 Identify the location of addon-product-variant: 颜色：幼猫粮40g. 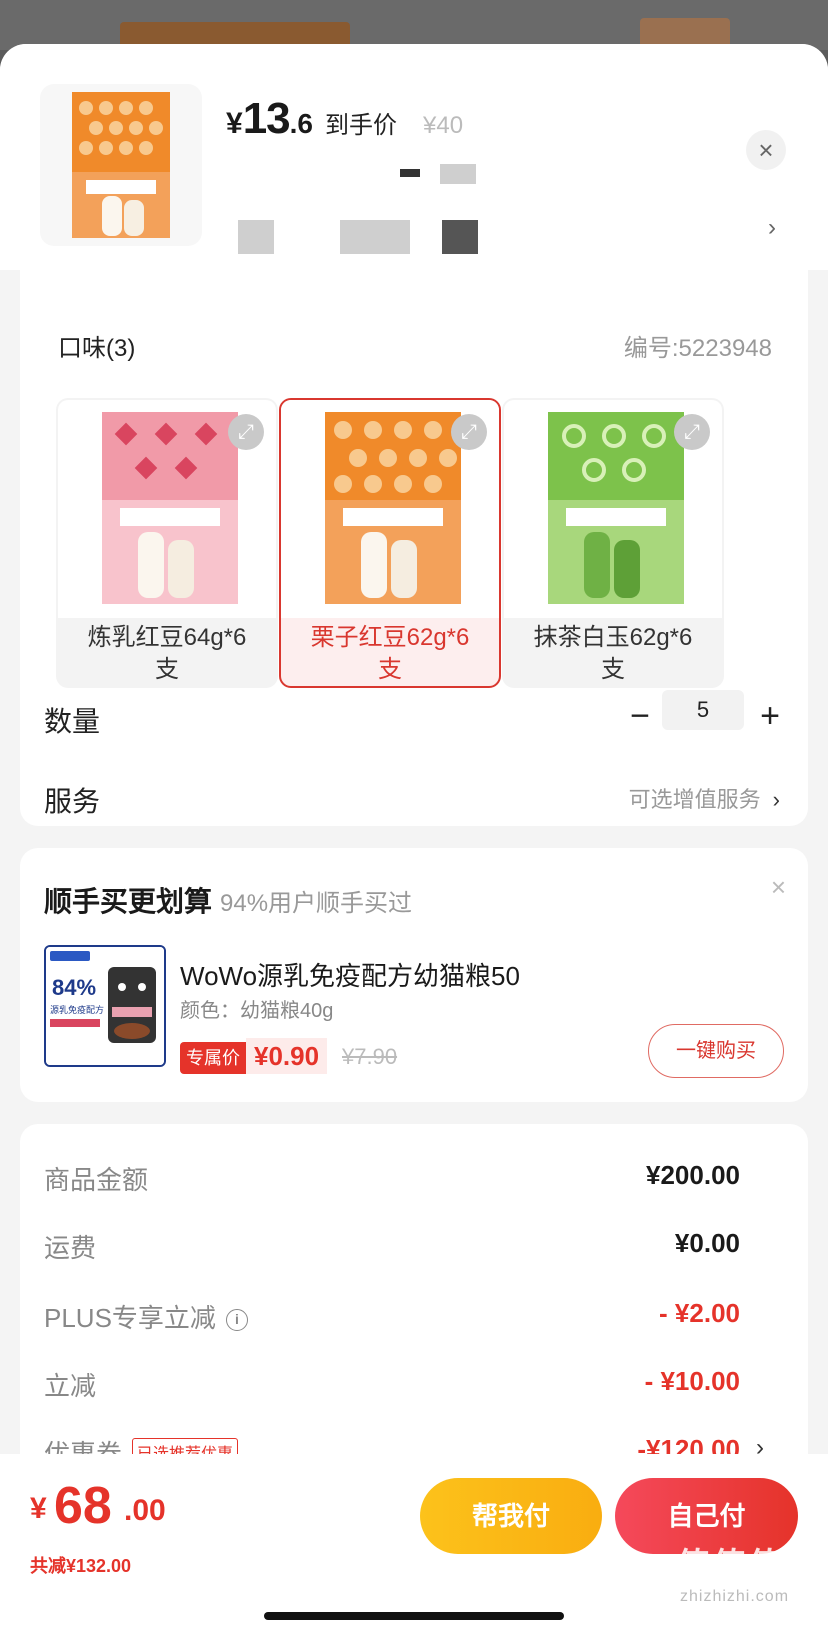
(257, 1011).